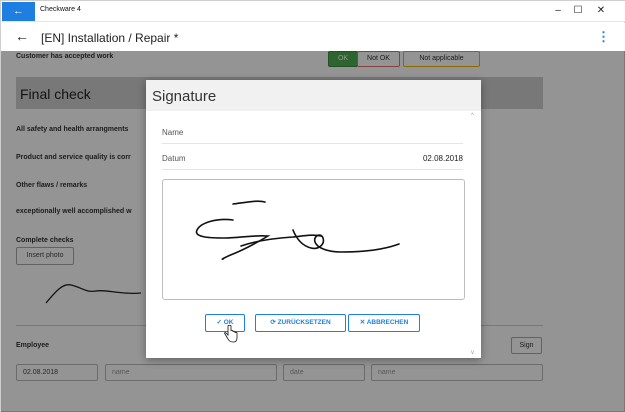  Describe the element at coordinates (184, 96) in the screenshot. I see `dialog-title: Signature` at that location.